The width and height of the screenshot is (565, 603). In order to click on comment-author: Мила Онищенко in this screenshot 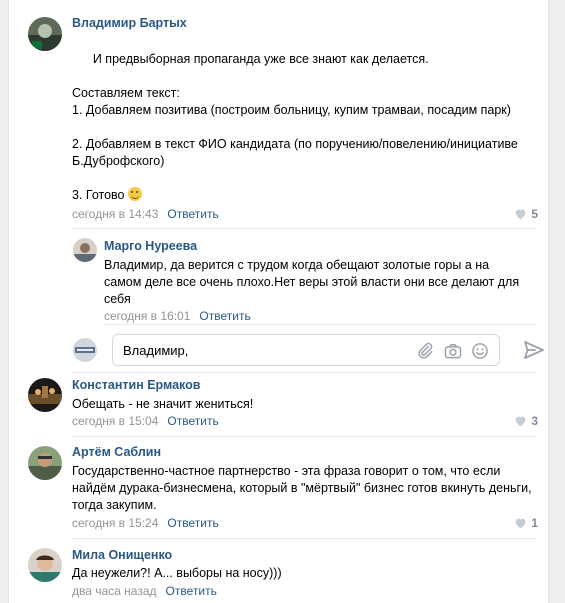, I will do `click(122, 555)`.